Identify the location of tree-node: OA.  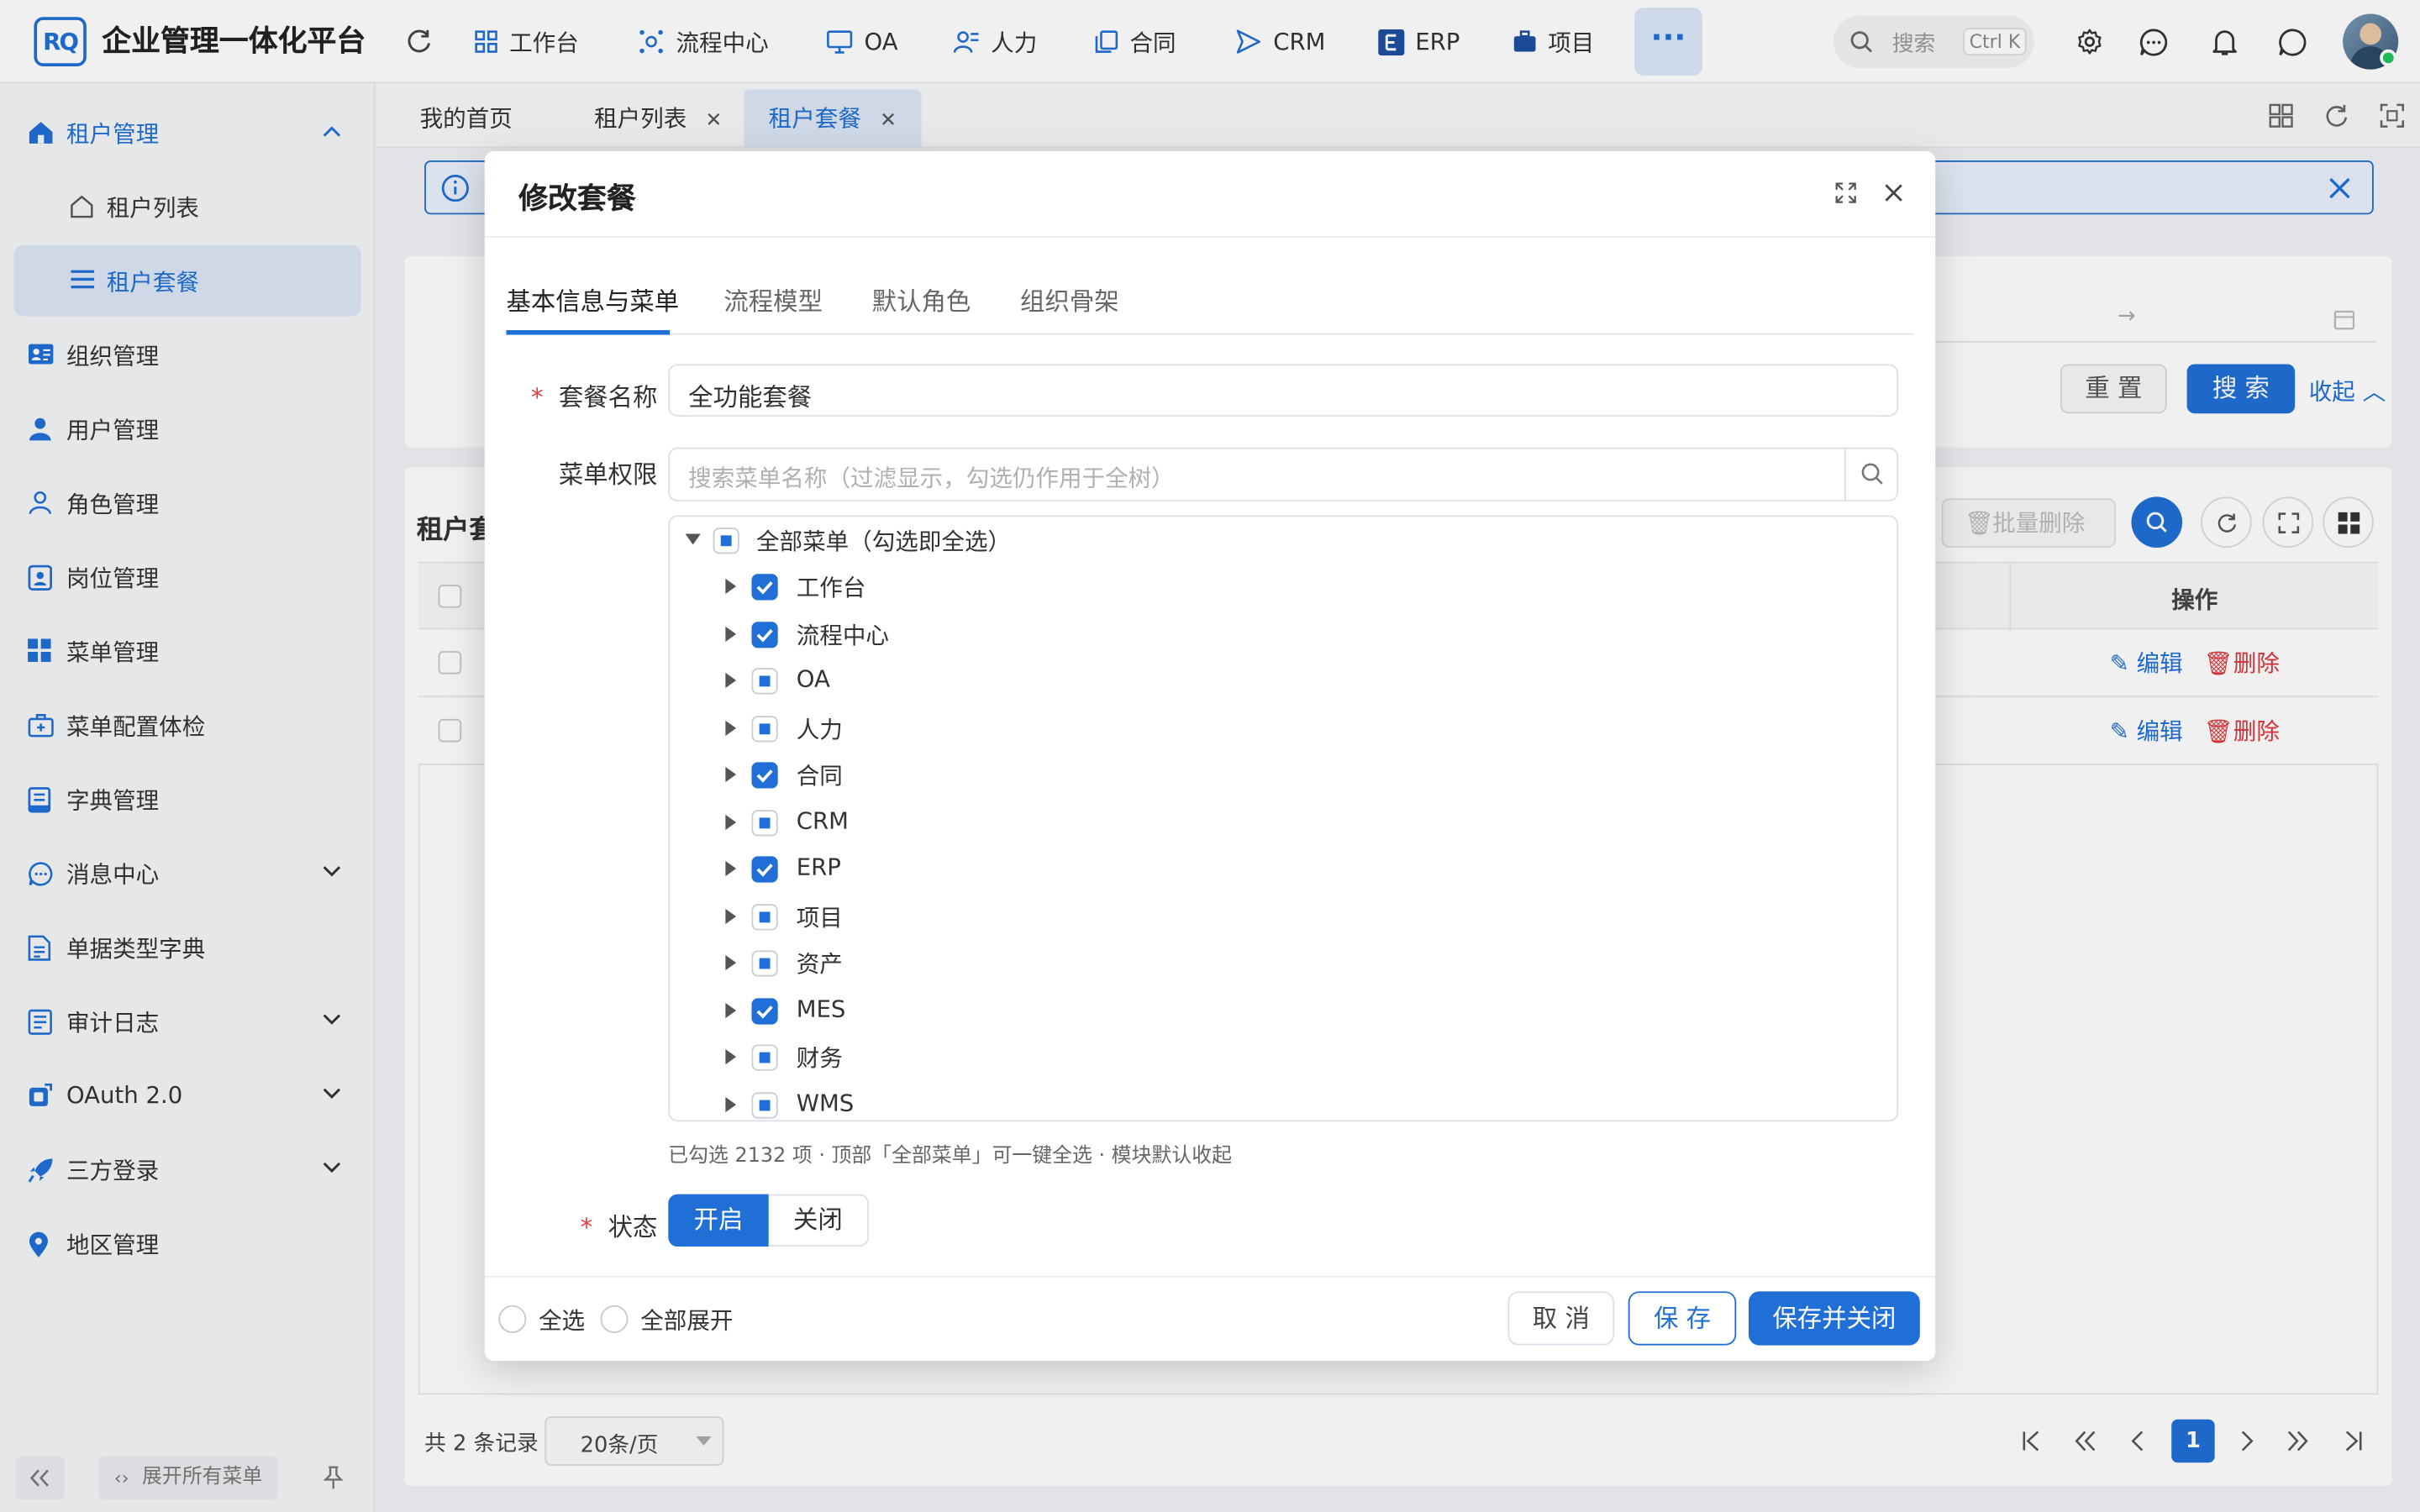
(1284, 680).